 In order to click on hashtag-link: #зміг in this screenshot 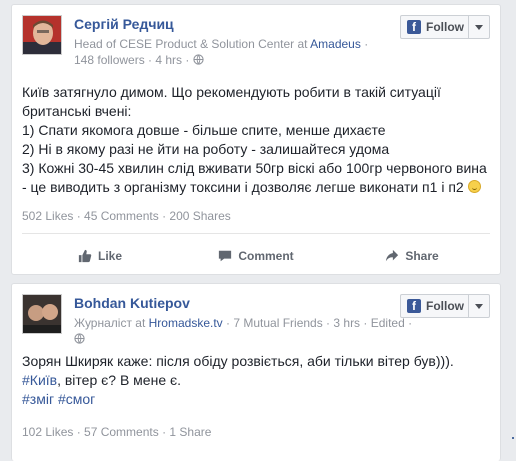, I will do `click(38, 399)`.